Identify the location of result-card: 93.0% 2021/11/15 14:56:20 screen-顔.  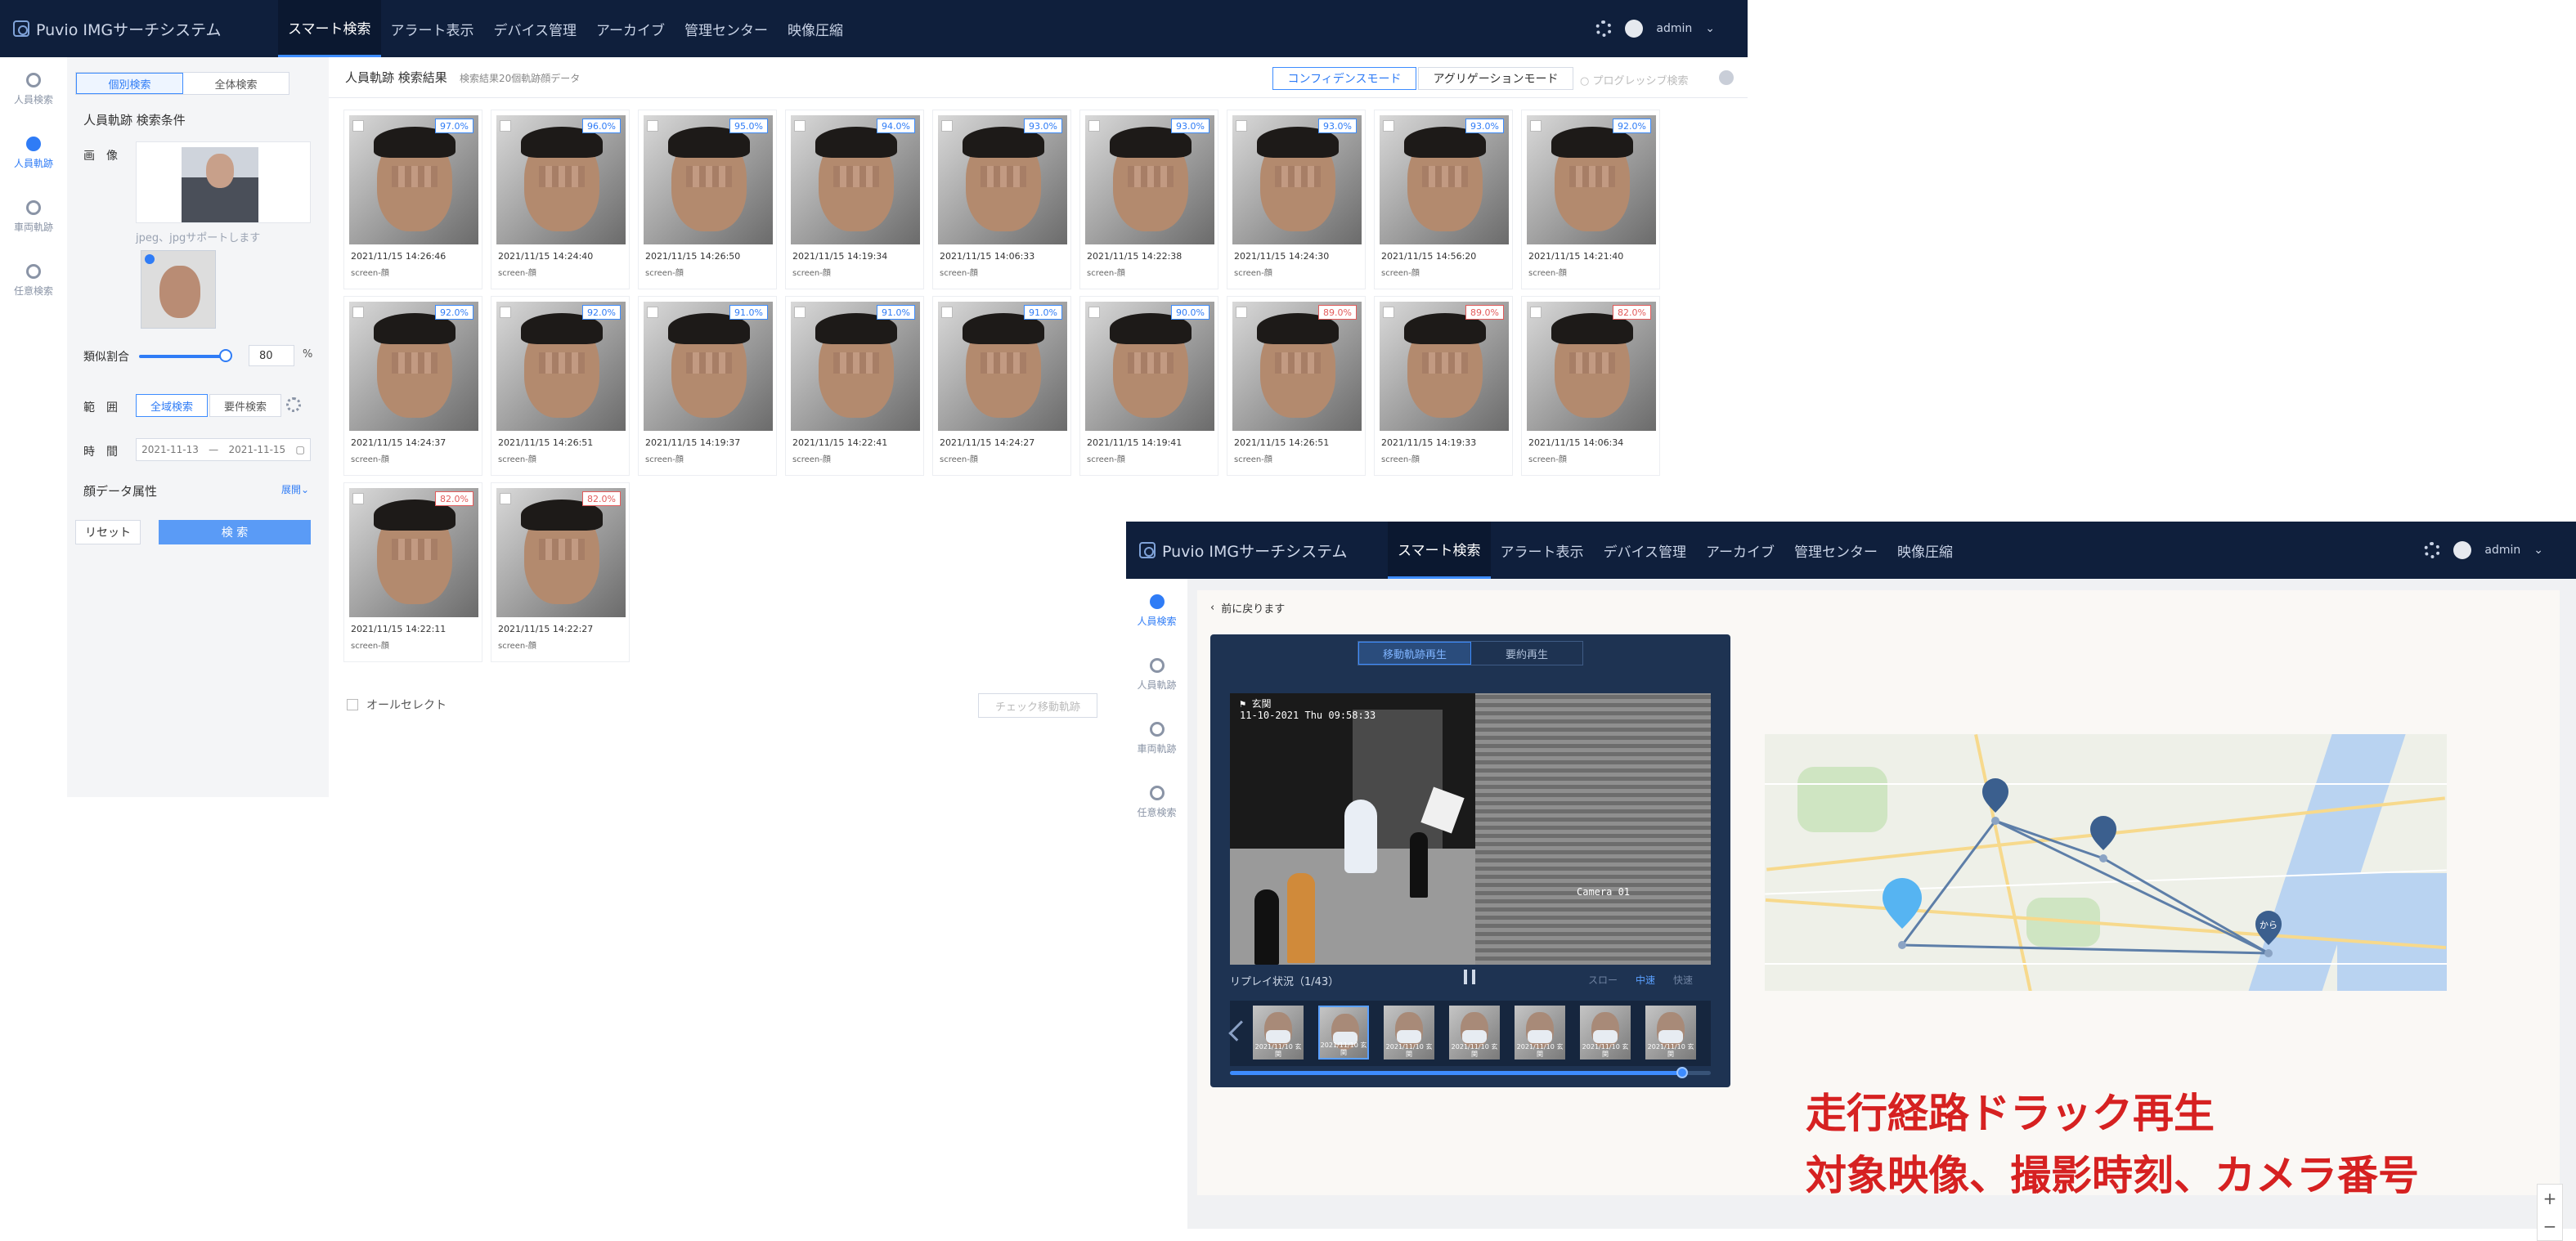
(1443, 199).